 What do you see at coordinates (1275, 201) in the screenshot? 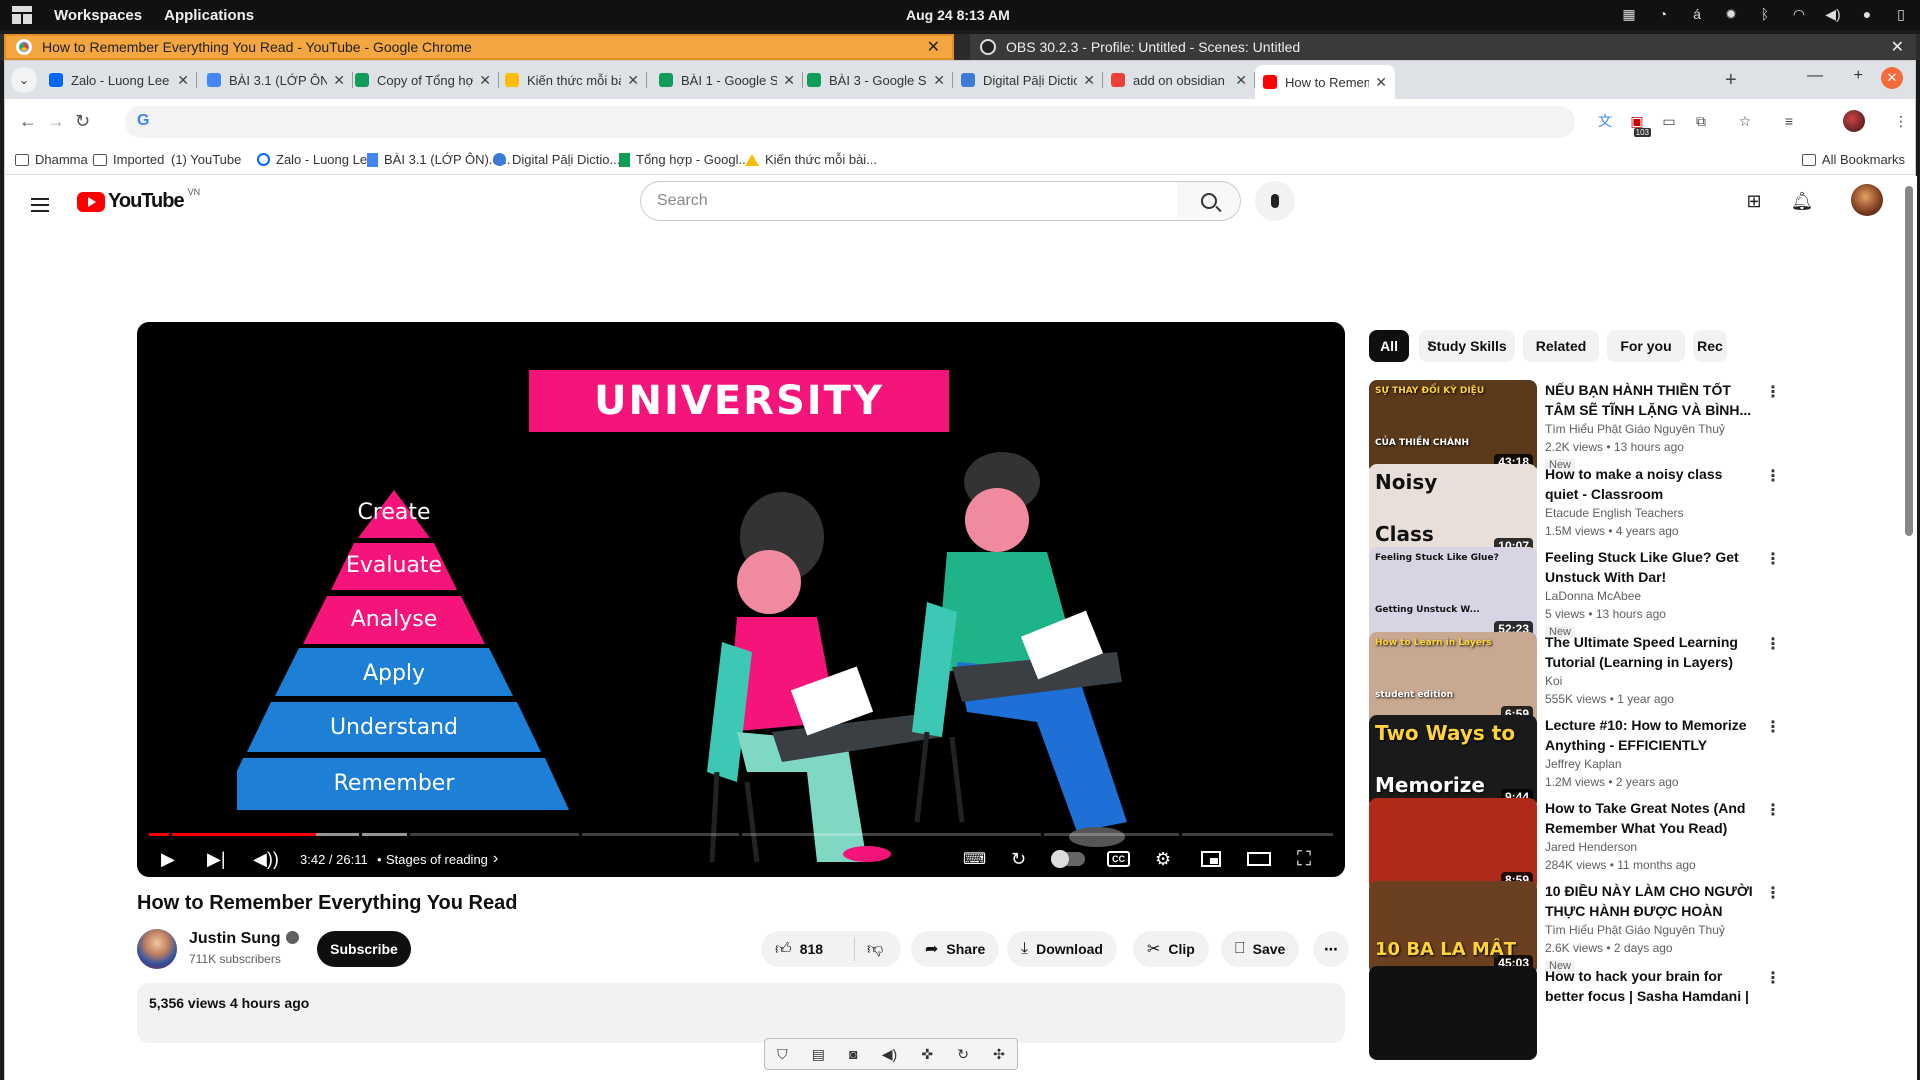
I see `voice-search-button` at bounding box center [1275, 201].